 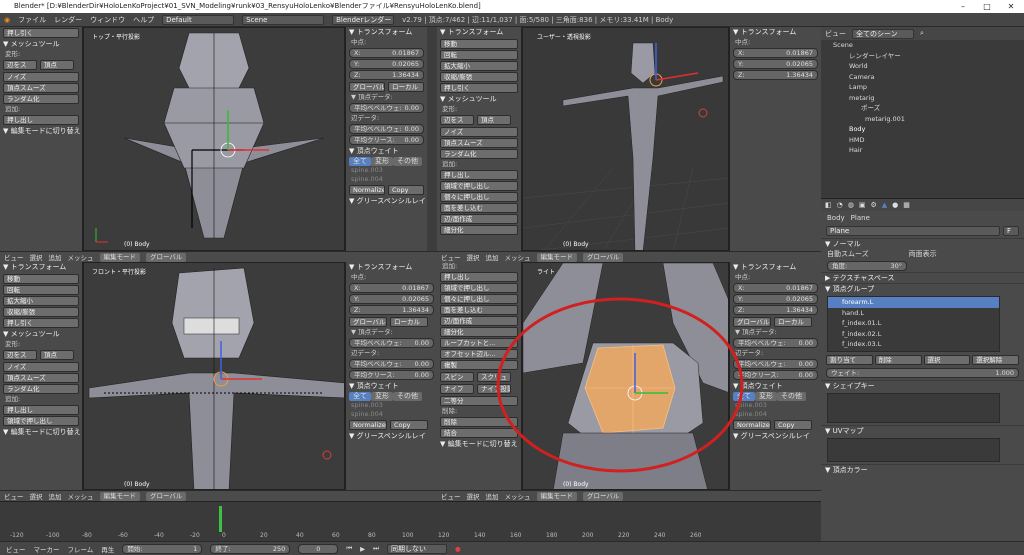 What do you see at coordinates (625, 139) in the screenshot?
I see `viewport-user-perspective: ユーザー・透視投影 (0) Body` at bounding box center [625, 139].